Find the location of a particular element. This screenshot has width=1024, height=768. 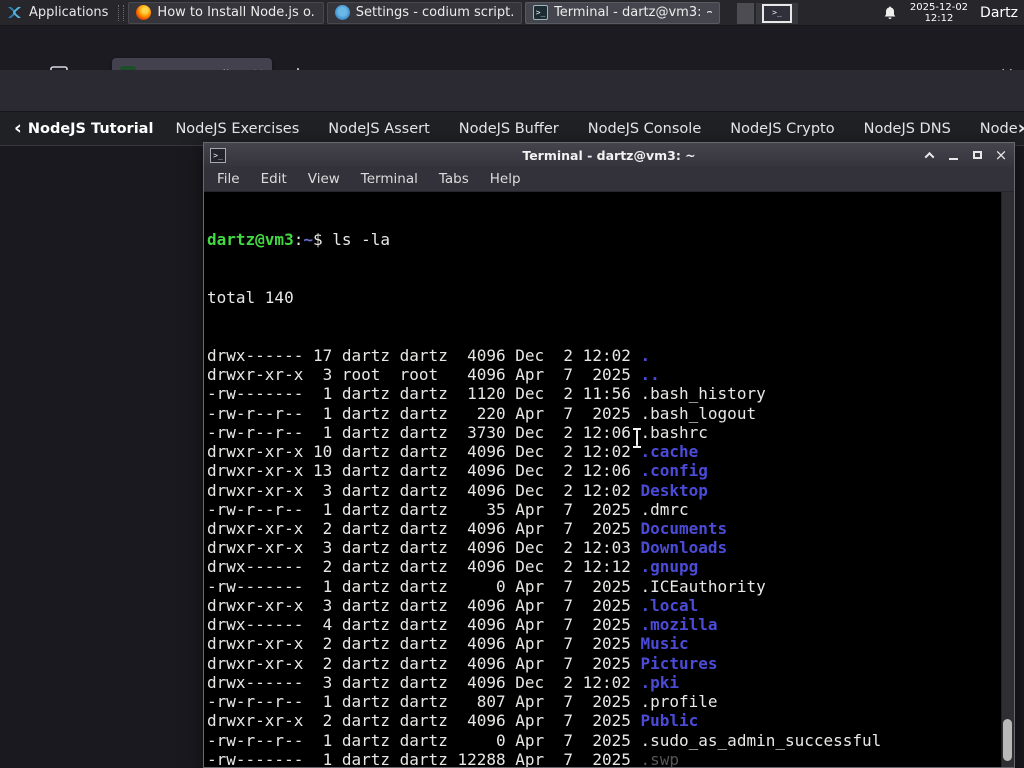

menu-edit: Edit is located at coordinates (274, 179).